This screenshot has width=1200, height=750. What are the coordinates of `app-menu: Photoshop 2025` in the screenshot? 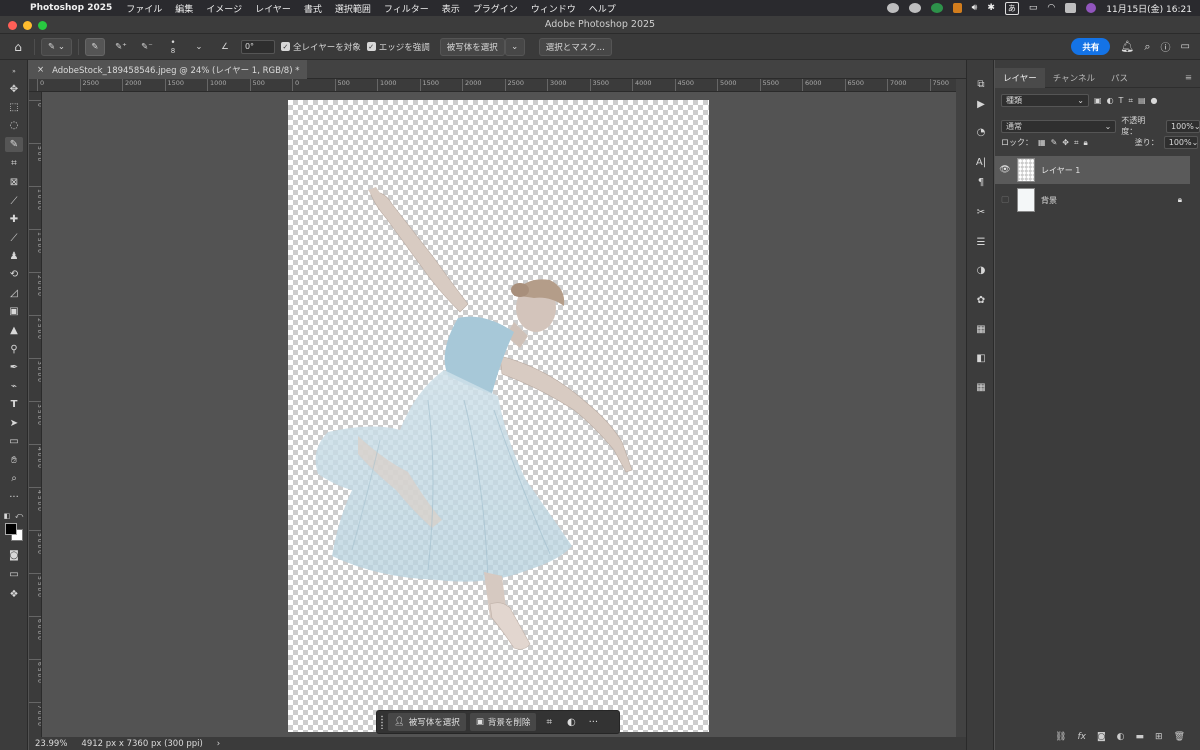 It's located at (71, 8).